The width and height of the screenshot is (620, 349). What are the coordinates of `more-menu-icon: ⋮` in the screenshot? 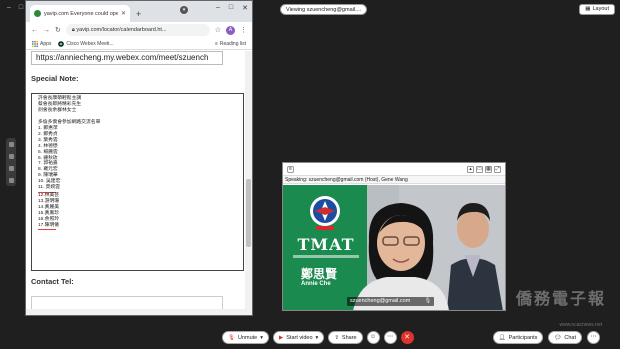 It's located at (243, 30).